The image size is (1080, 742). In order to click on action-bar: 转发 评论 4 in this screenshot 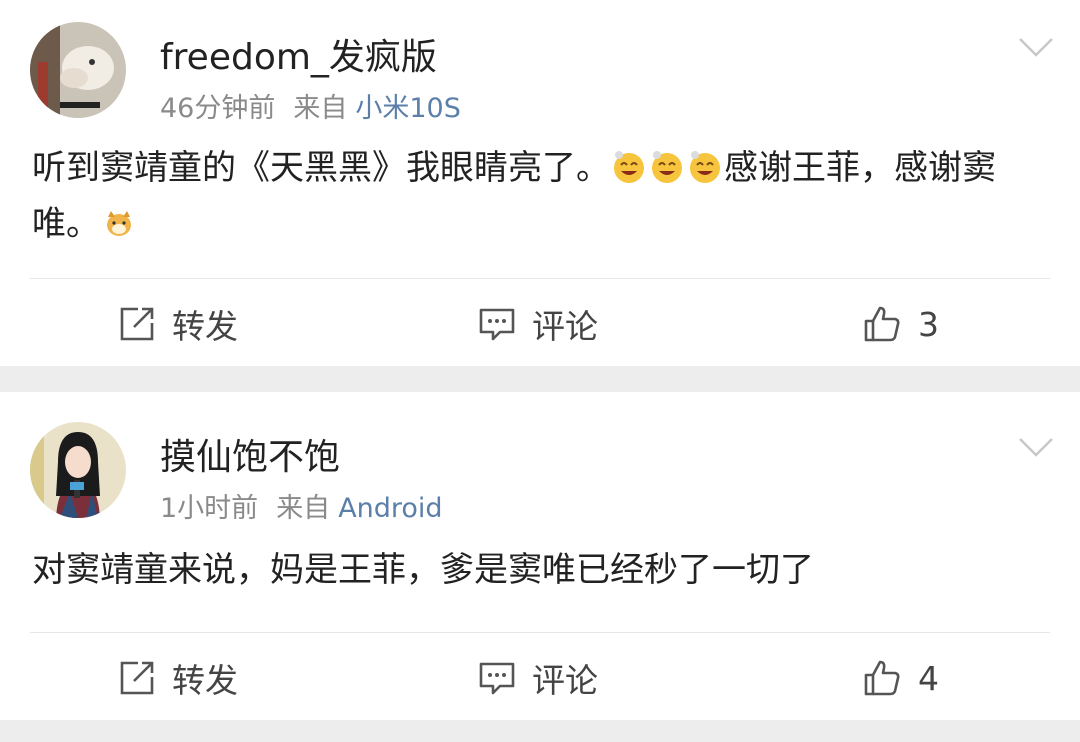, I will do `click(540, 678)`.